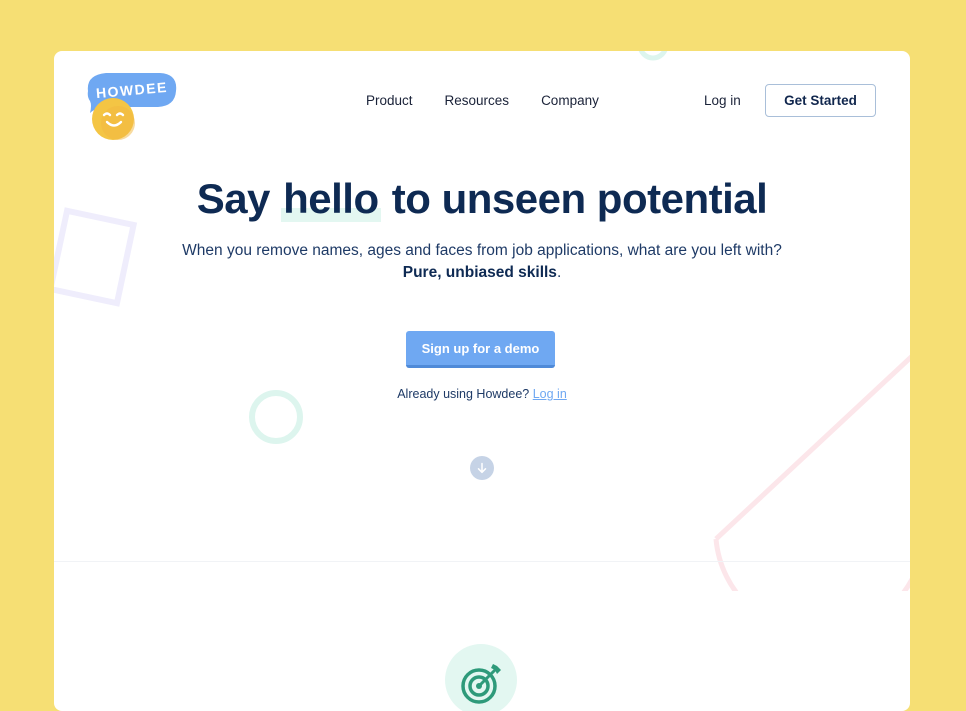 The width and height of the screenshot is (966, 711). What do you see at coordinates (820, 100) in the screenshot?
I see `get-started-button: Get Started` at bounding box center [820, 100].